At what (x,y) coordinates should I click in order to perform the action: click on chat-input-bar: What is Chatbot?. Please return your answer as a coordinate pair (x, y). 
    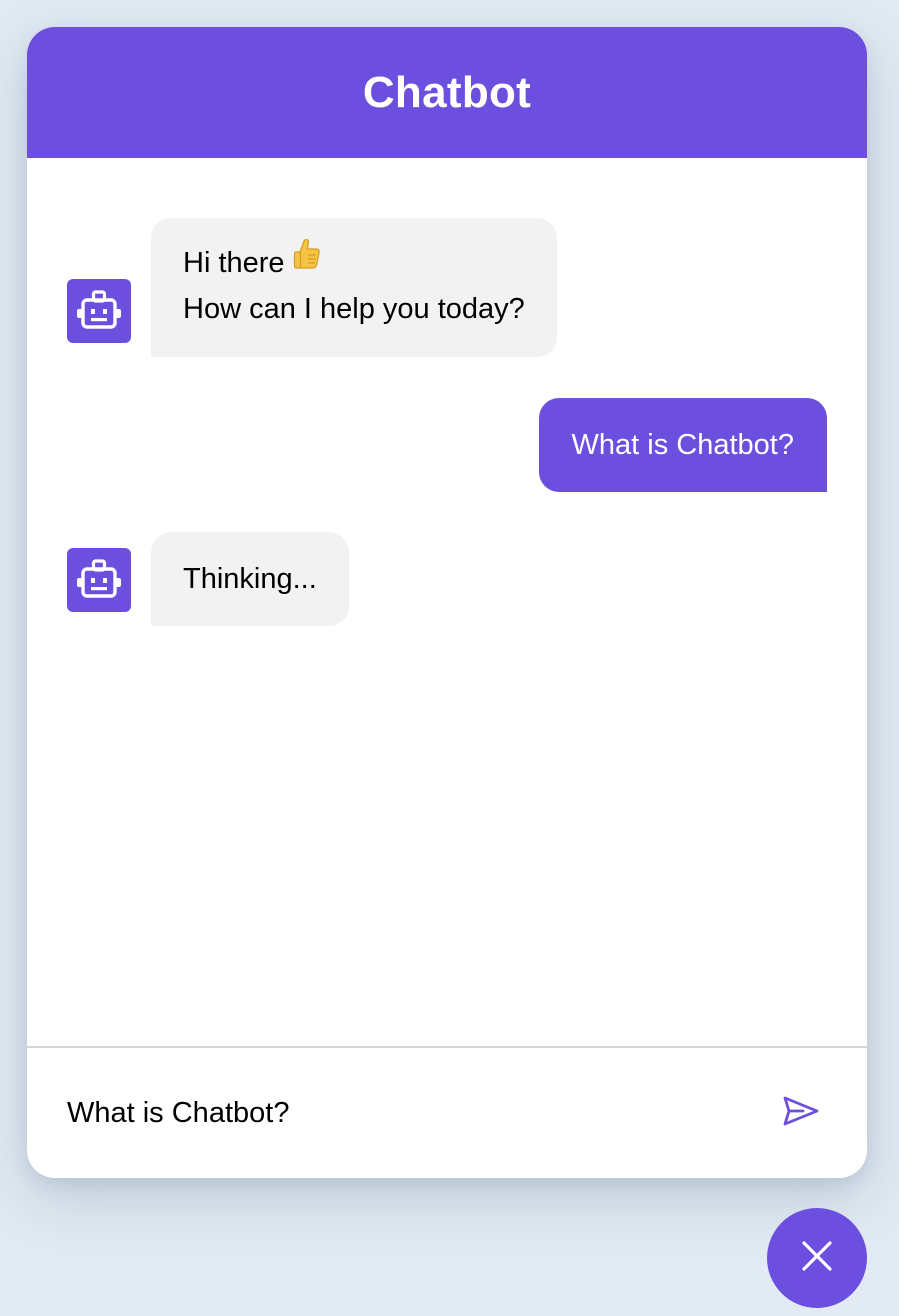
    Looking at the image, I should click on (447, 1112).